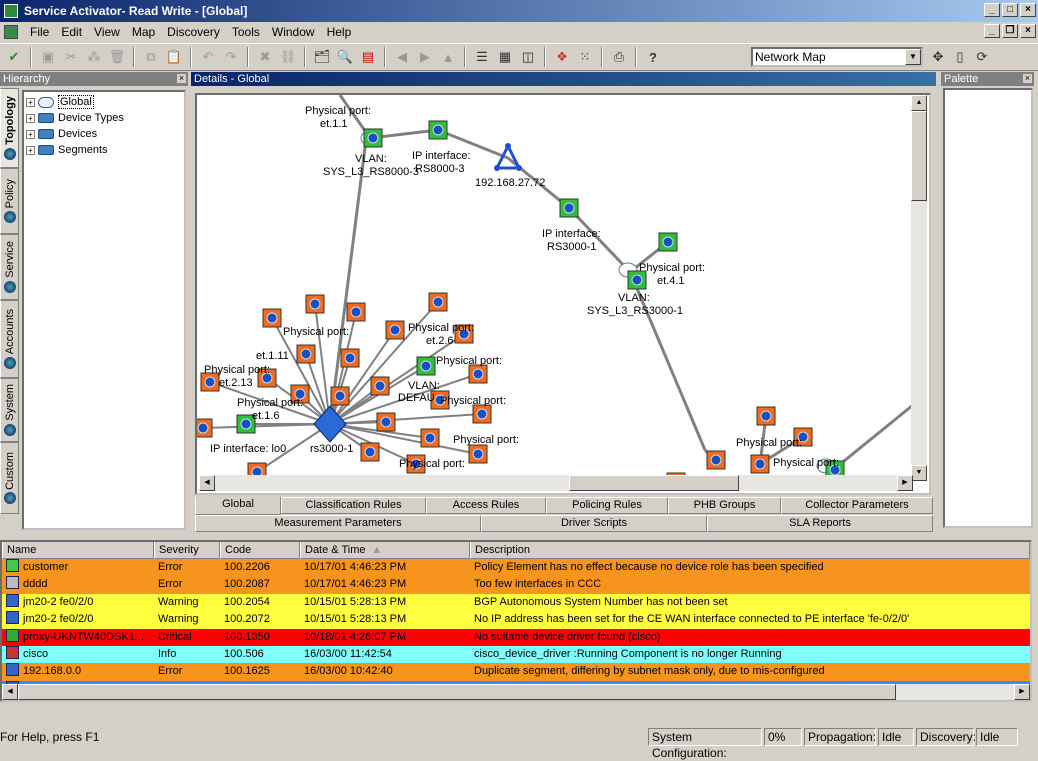  Describe the element at coordinates (9, 410) in the screenshot. I see `tab-system: System` at that location.